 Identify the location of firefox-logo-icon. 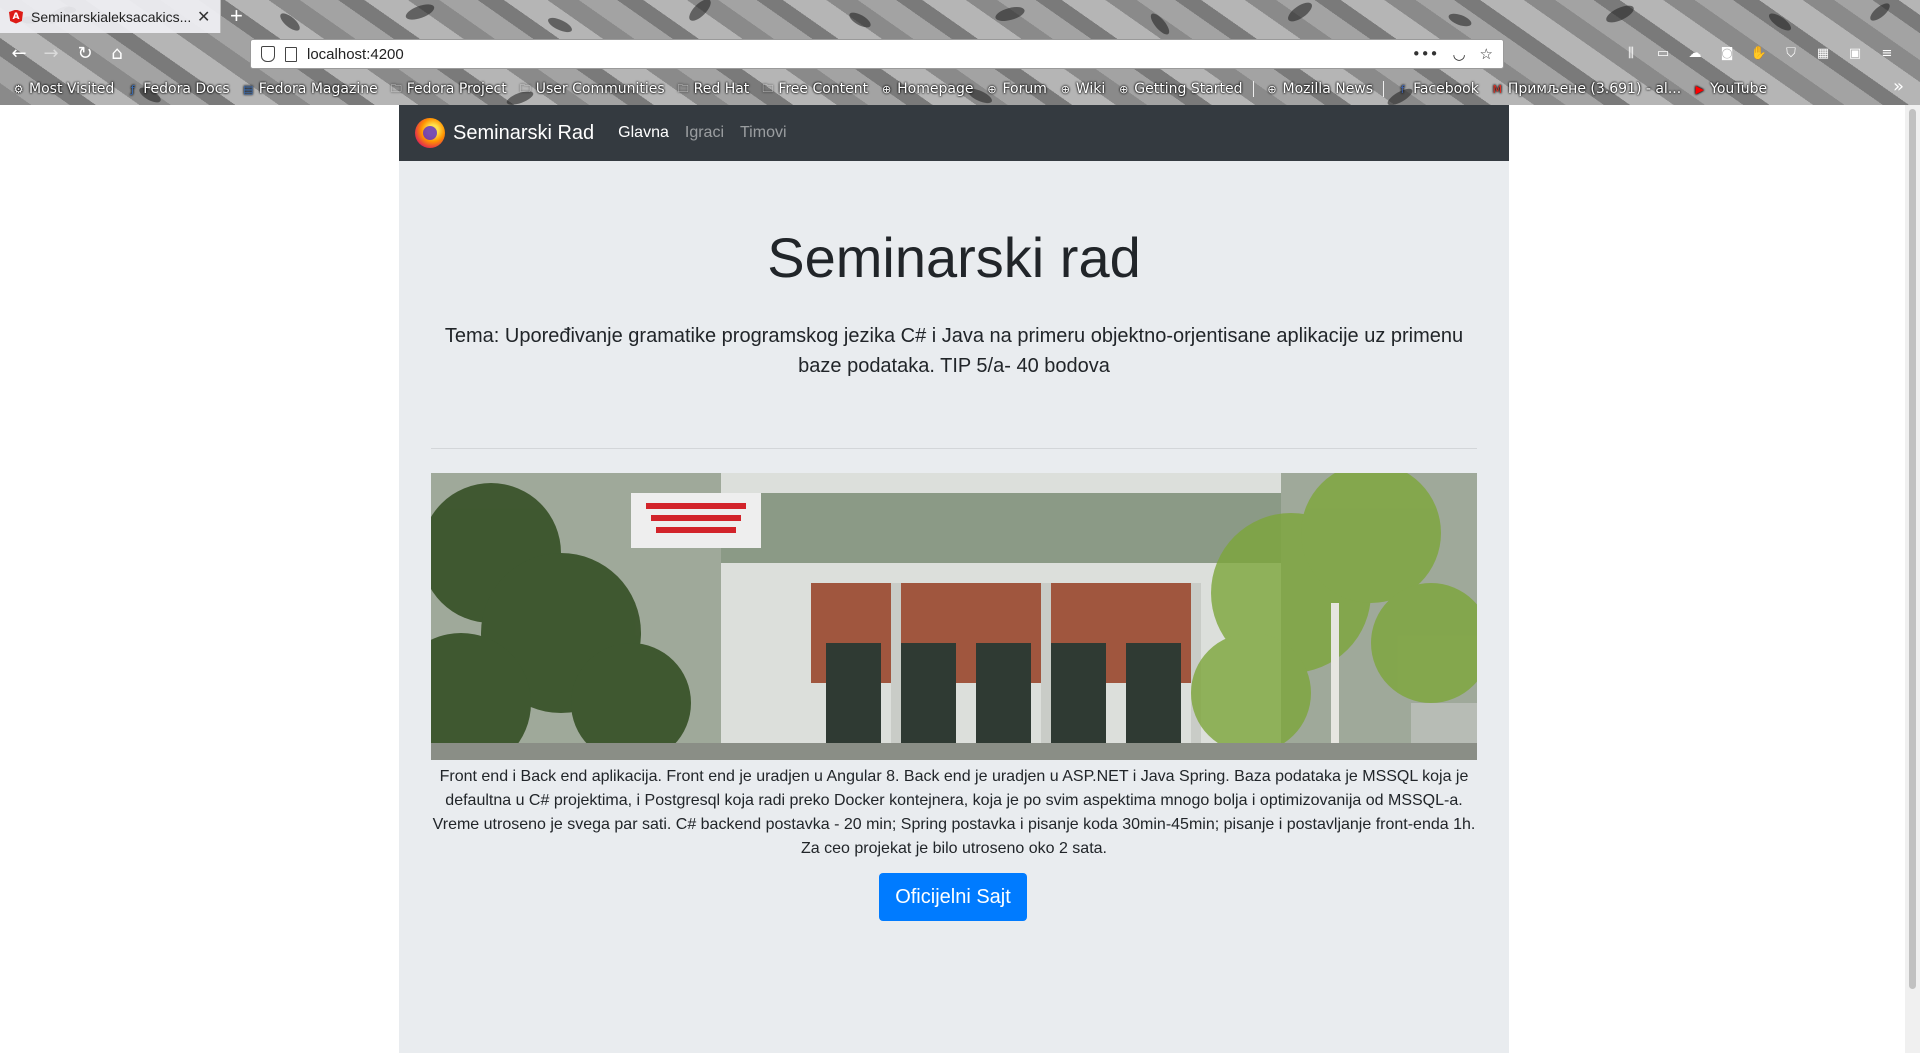
(430, 133).